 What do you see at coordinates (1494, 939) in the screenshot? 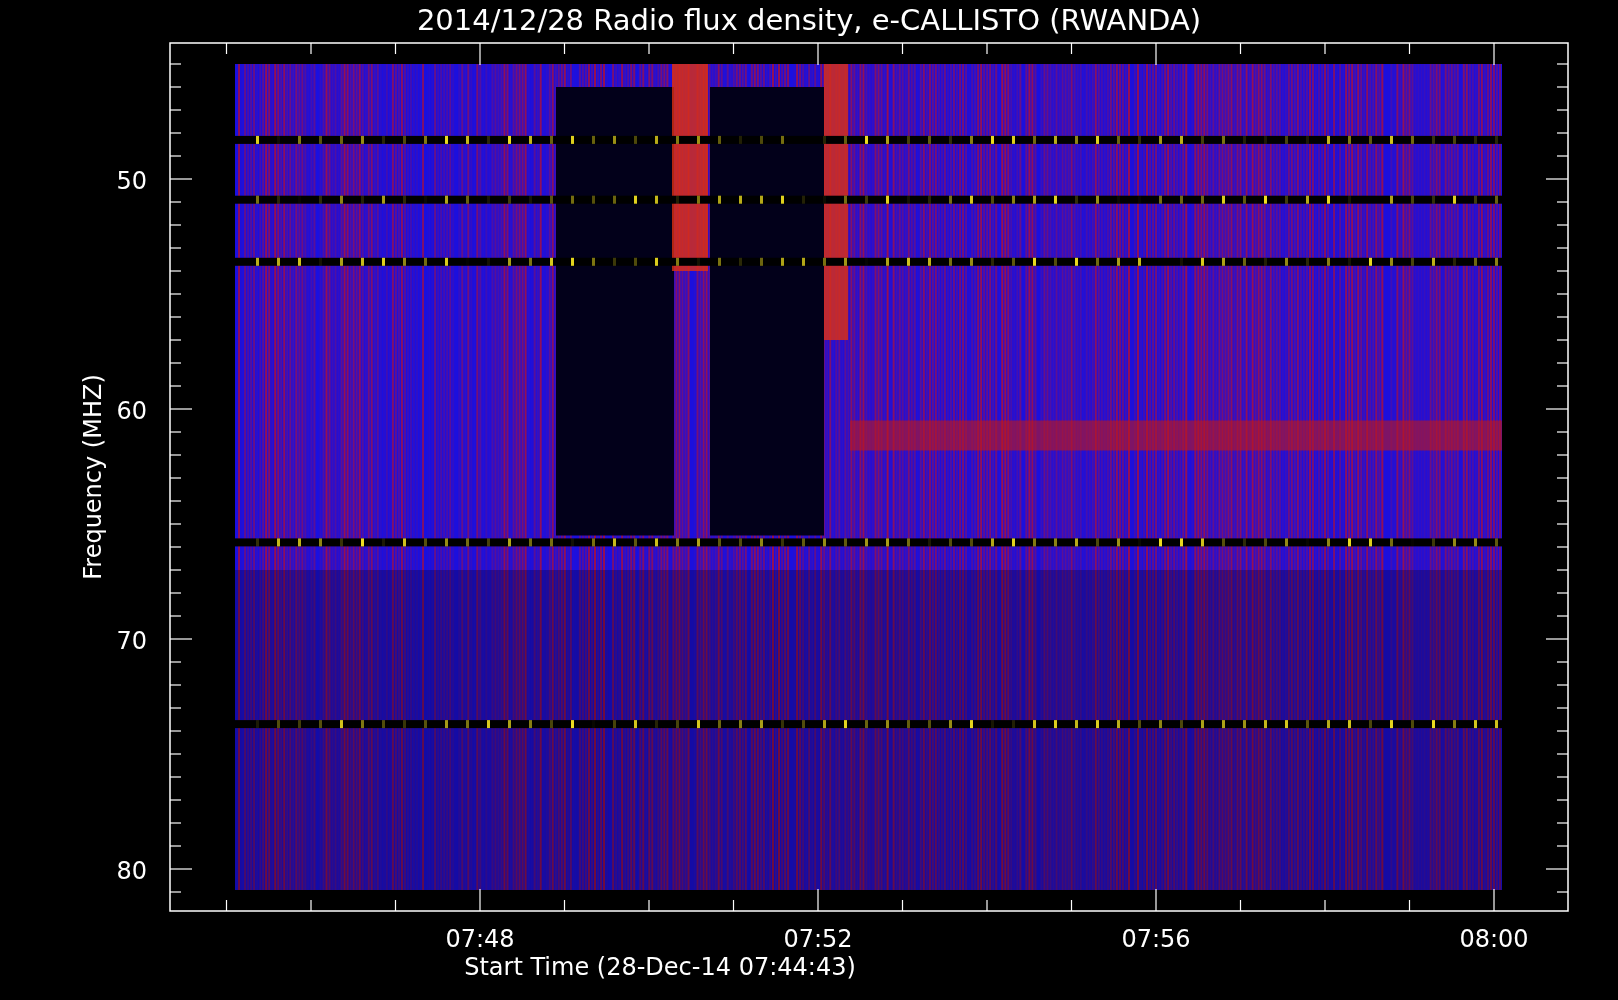
I see `x-tick-label: 08:00` at bounding box center [1494, 939].